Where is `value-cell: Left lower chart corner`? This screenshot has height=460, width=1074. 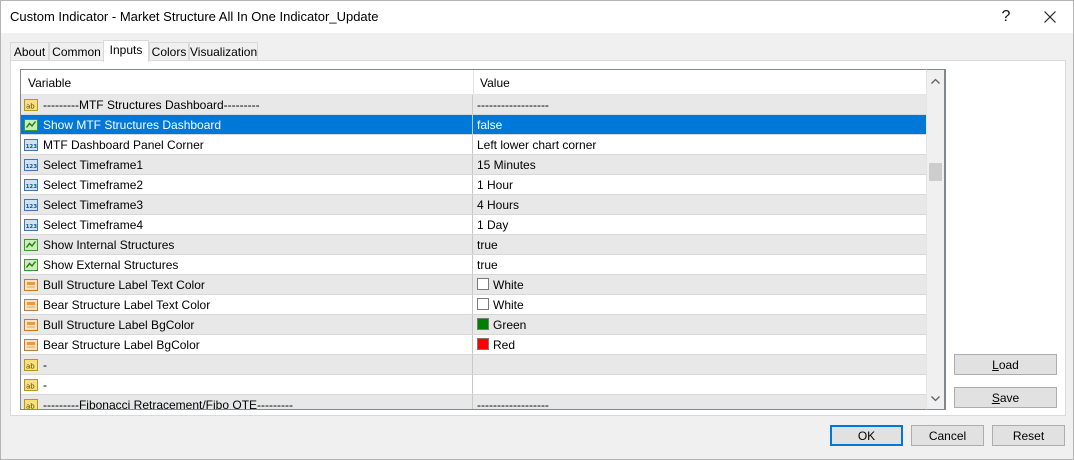
value-cell: Left lower chart corner is located at coordinates (700, 144).